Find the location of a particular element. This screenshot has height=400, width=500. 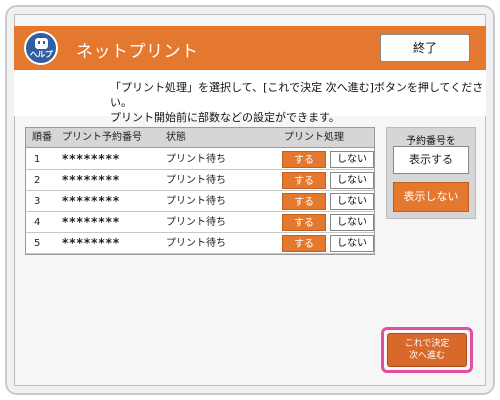

table-row: 2 ******** プリント待ち する しない is located at coordinates (200, 180).